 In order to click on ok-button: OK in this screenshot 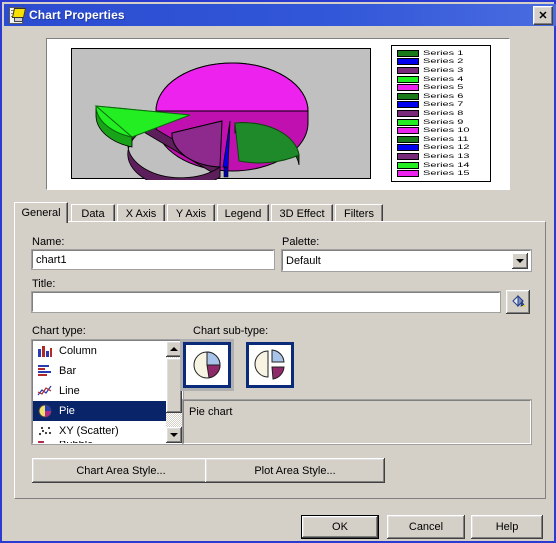, I will do `click(340, 527)`.